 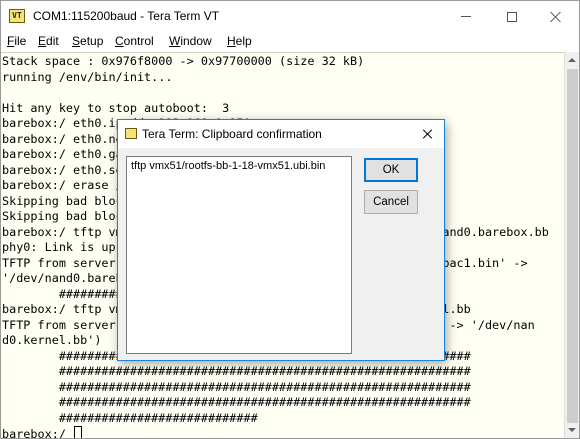 What do you see at coordinates (87, 41) in the screenshot?
I see `menu-setup: Setup` at bounding box center [87, 41].